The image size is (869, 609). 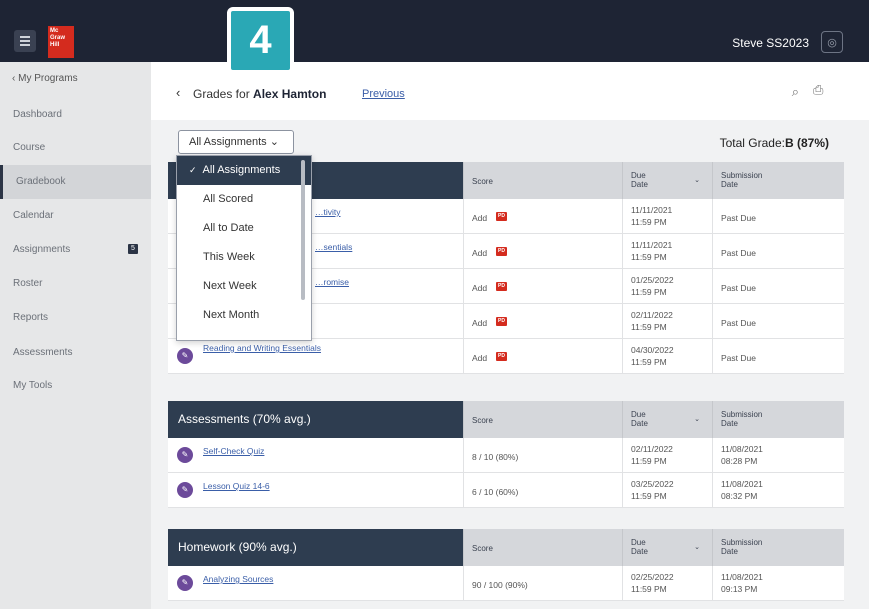 I want to click on assessment-link: Self-Check Quiz, so click(x=233, y=451).